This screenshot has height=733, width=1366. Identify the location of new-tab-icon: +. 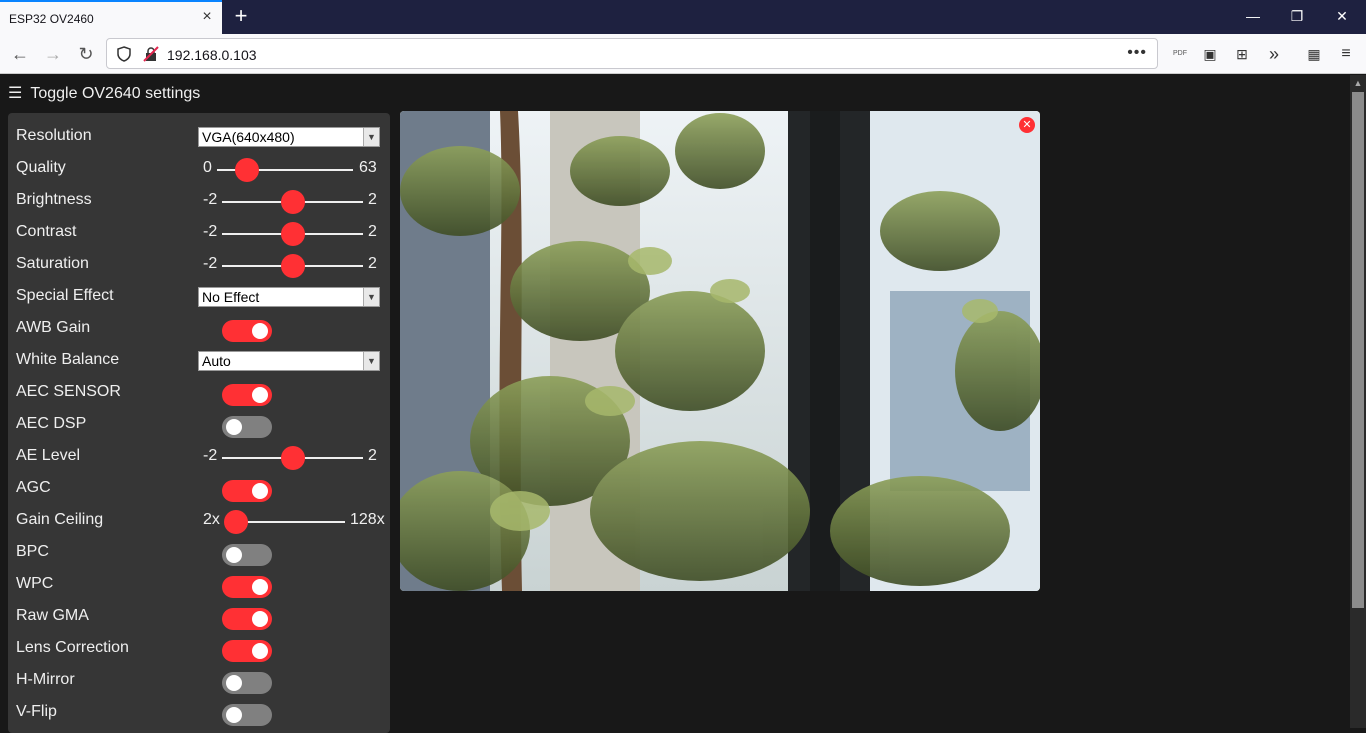
(241, 16).